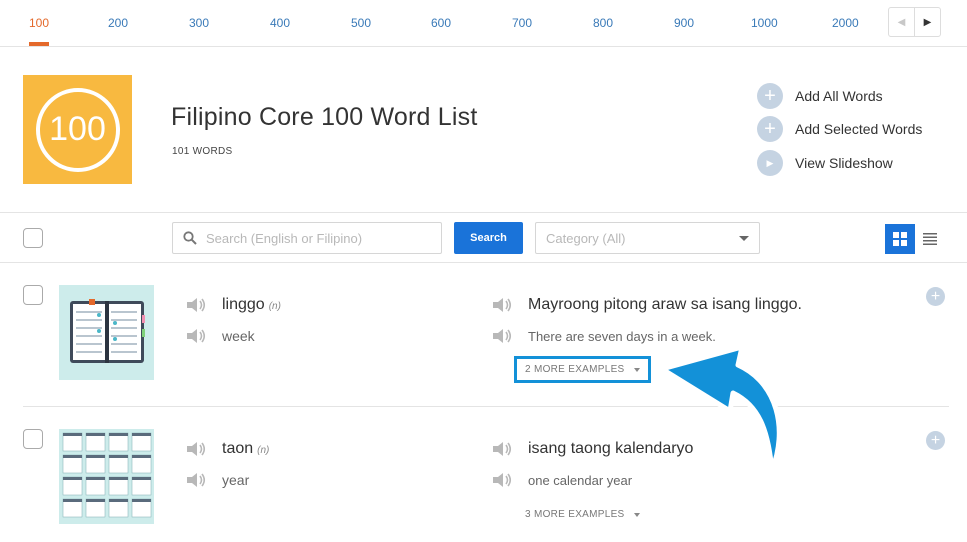 This screenshot has width=967, height=542. What do you see at coordinates (202, 151) in the screenshot?
I see `word-count: 101 WORDS` at bounding box center [202, 151].